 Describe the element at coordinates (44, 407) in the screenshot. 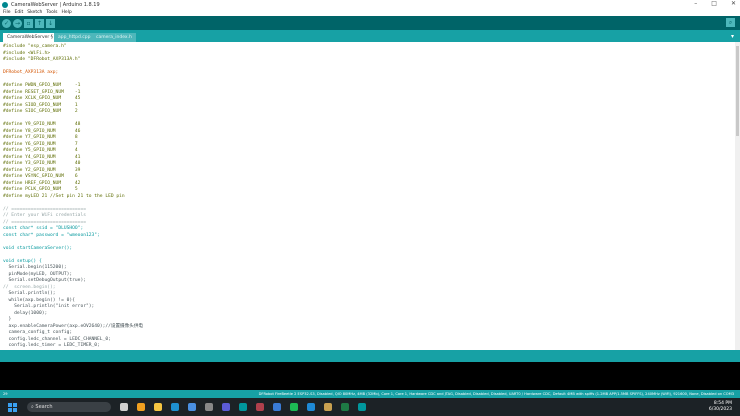

I see `search-placeholder: Search` at that location.